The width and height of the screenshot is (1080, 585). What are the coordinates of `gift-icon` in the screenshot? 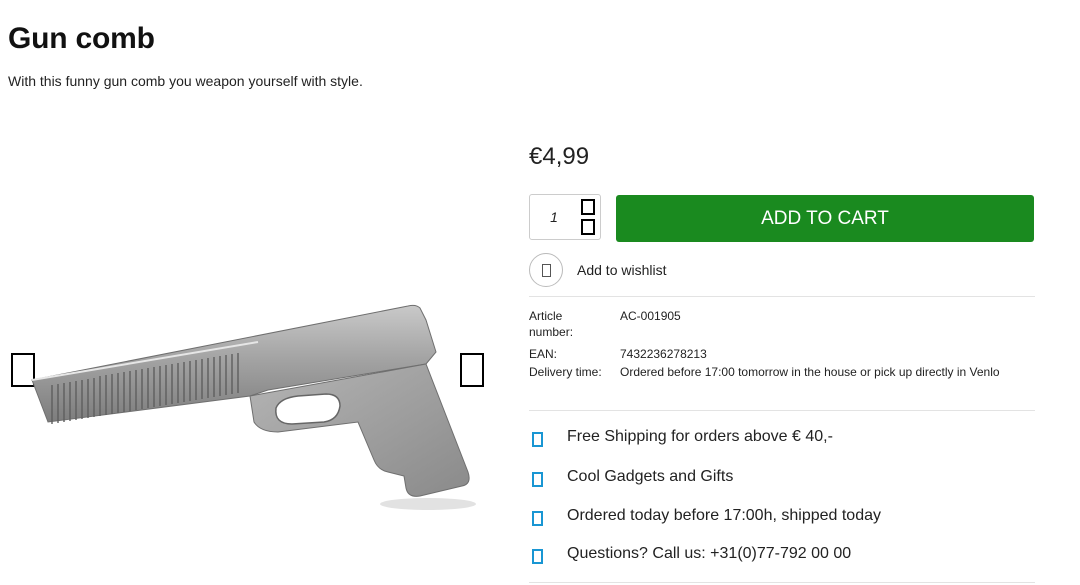 It's located at (537, 479).